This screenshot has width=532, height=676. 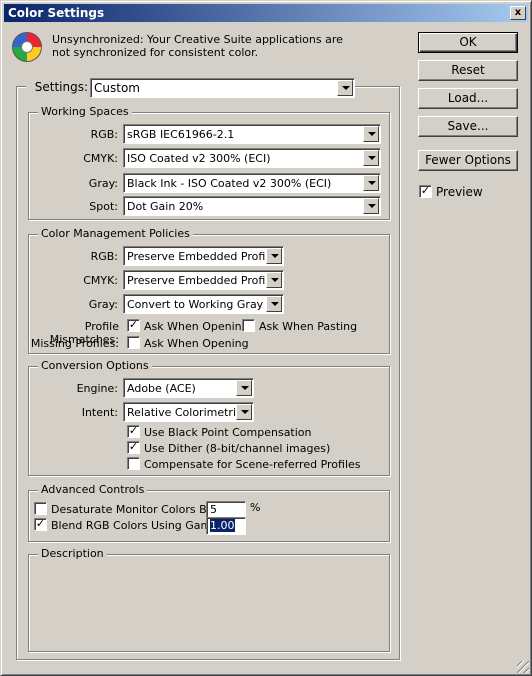 I want to click on missing-ask-when-opening-checkbox, so click(x=133, y=342).